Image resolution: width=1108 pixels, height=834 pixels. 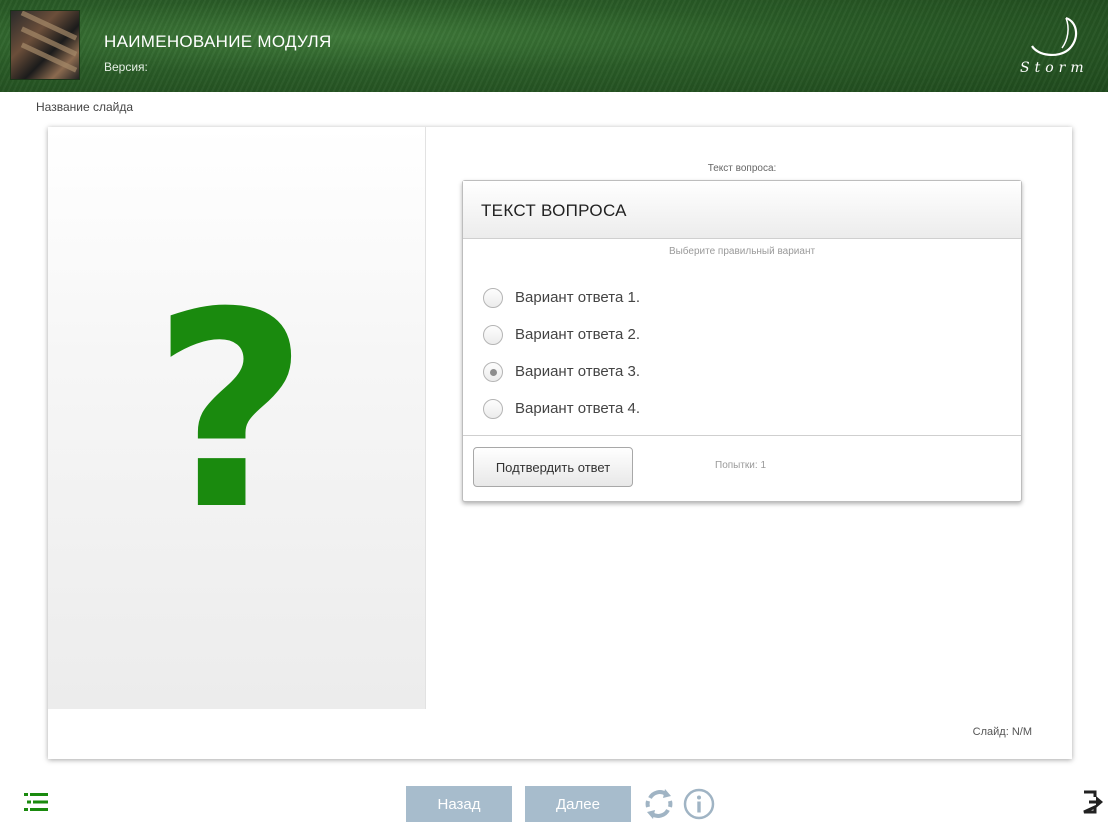 What do you see at coordinates (577, 297) in the screenshot?
I see `answer-option-label: Вариант ответа 1.` at bounding box center [577, 297].